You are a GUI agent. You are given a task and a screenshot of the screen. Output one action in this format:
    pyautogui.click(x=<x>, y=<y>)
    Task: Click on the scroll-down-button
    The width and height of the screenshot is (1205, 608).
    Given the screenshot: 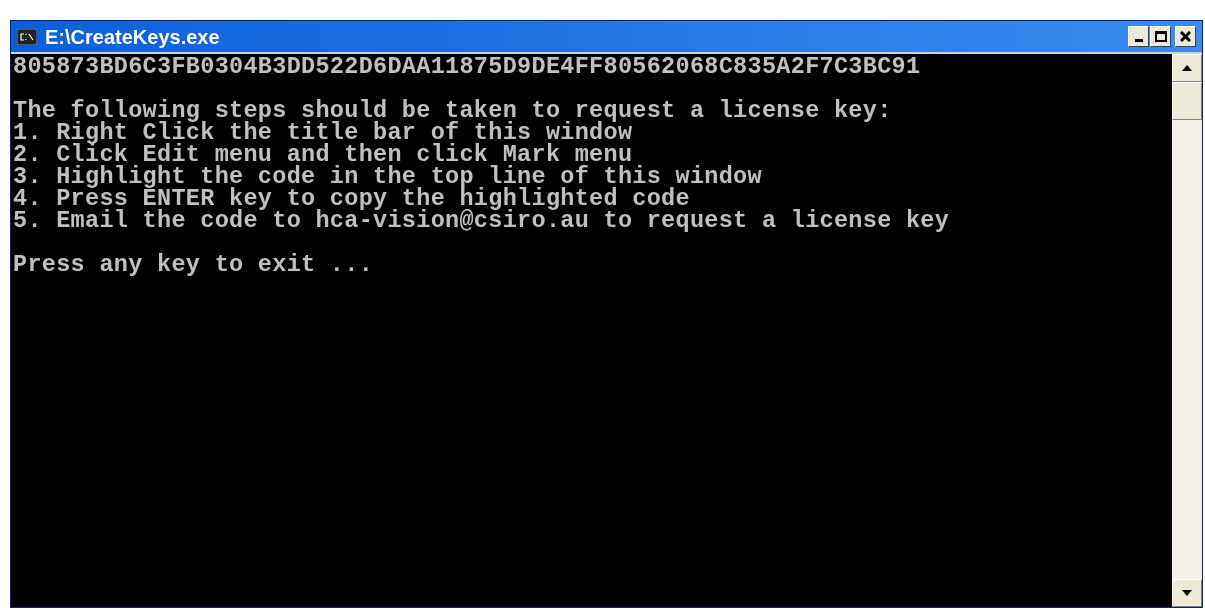 What is the action you would take?
    pyautogui.click(x=1187, y=593)
    